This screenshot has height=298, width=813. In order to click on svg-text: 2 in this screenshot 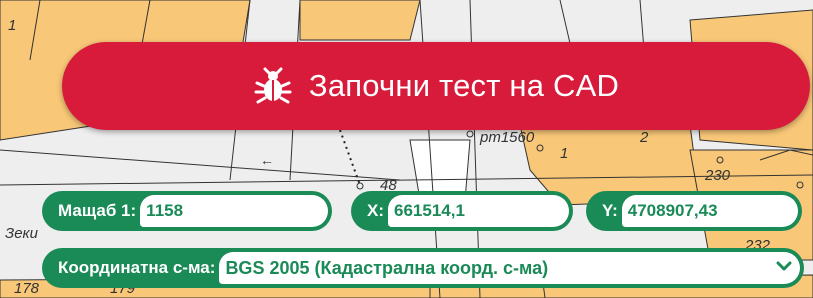, I will do `click(644, 137)`.